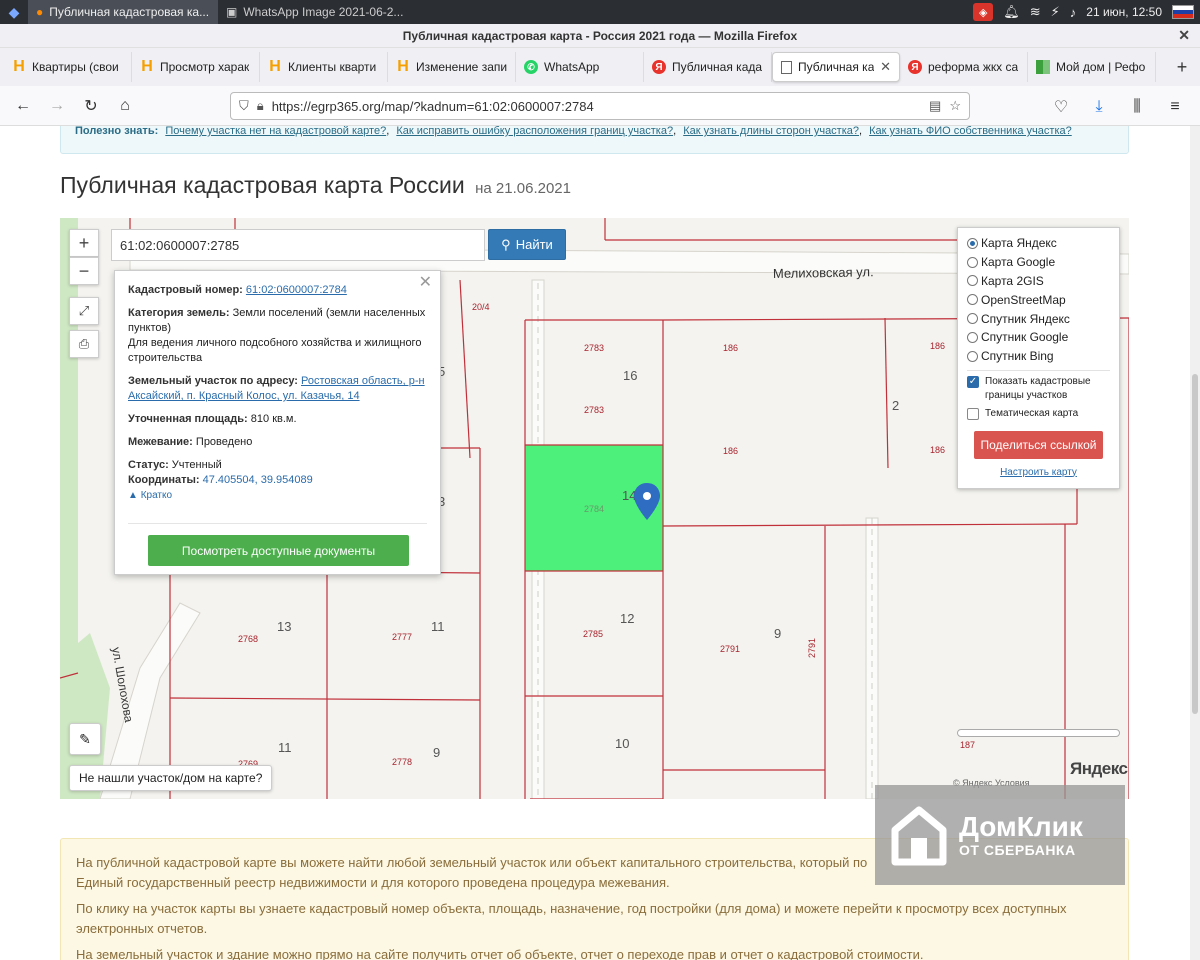  Describe the element at coordinates (188, 419) in the screenshot. I see `area-label: Уточненная площадь:` at that location.